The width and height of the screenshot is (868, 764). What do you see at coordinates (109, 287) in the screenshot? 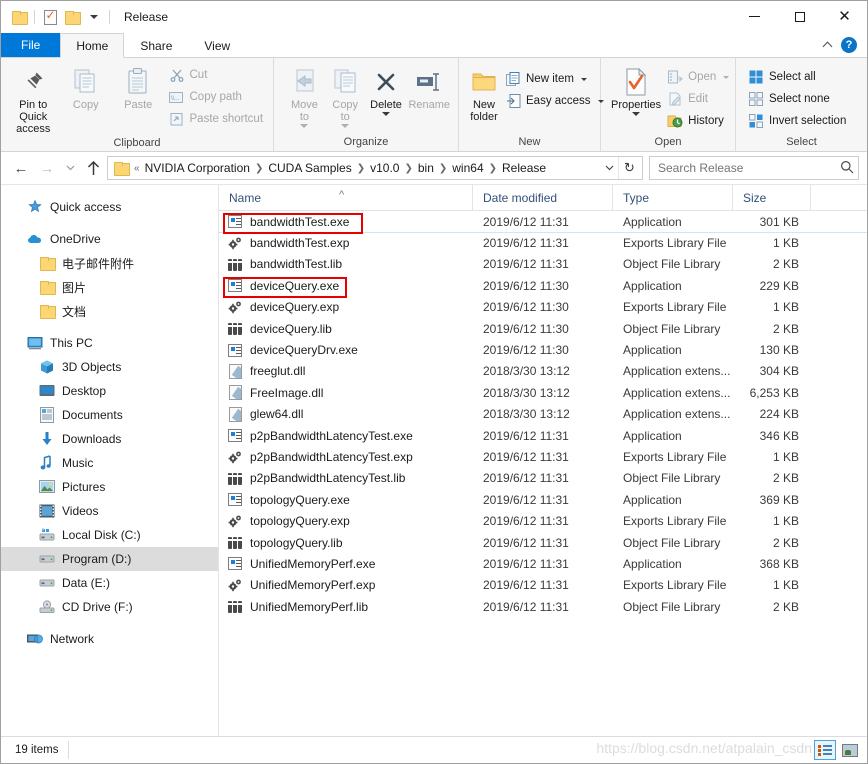
I see `sidebar-item-pictures-cn: 图片` at bounding box center [109, 287].